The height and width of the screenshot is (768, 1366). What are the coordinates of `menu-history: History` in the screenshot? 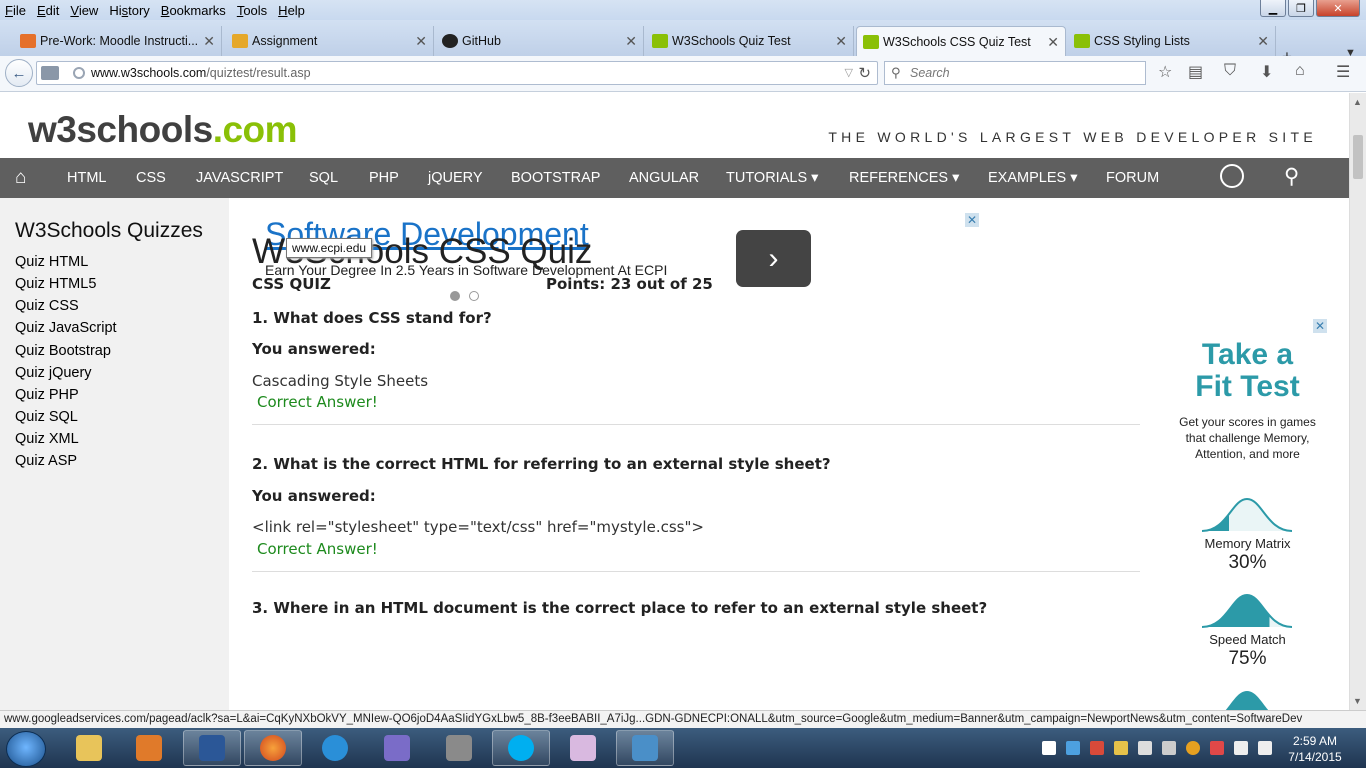 It's located at (128, 10).